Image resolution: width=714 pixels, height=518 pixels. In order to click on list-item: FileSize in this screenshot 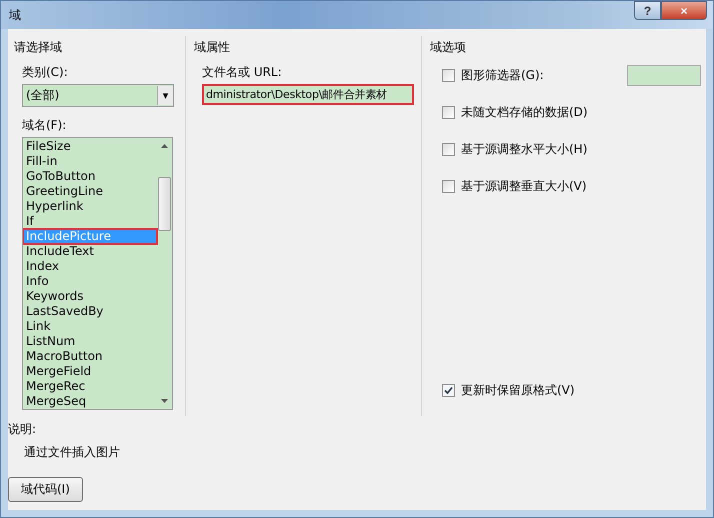, I will do `click(90, 146)`.